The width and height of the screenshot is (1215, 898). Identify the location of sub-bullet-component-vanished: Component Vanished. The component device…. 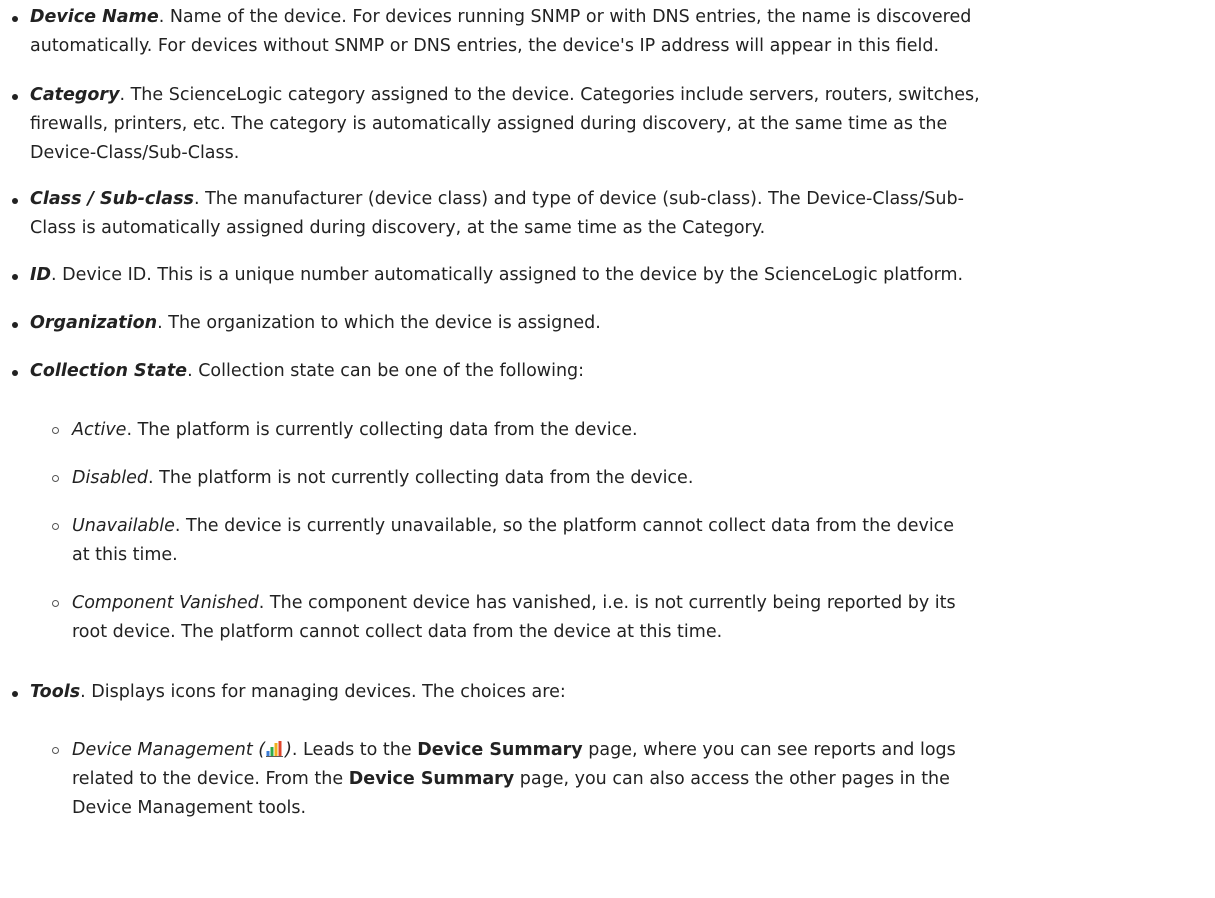
(629, 618).